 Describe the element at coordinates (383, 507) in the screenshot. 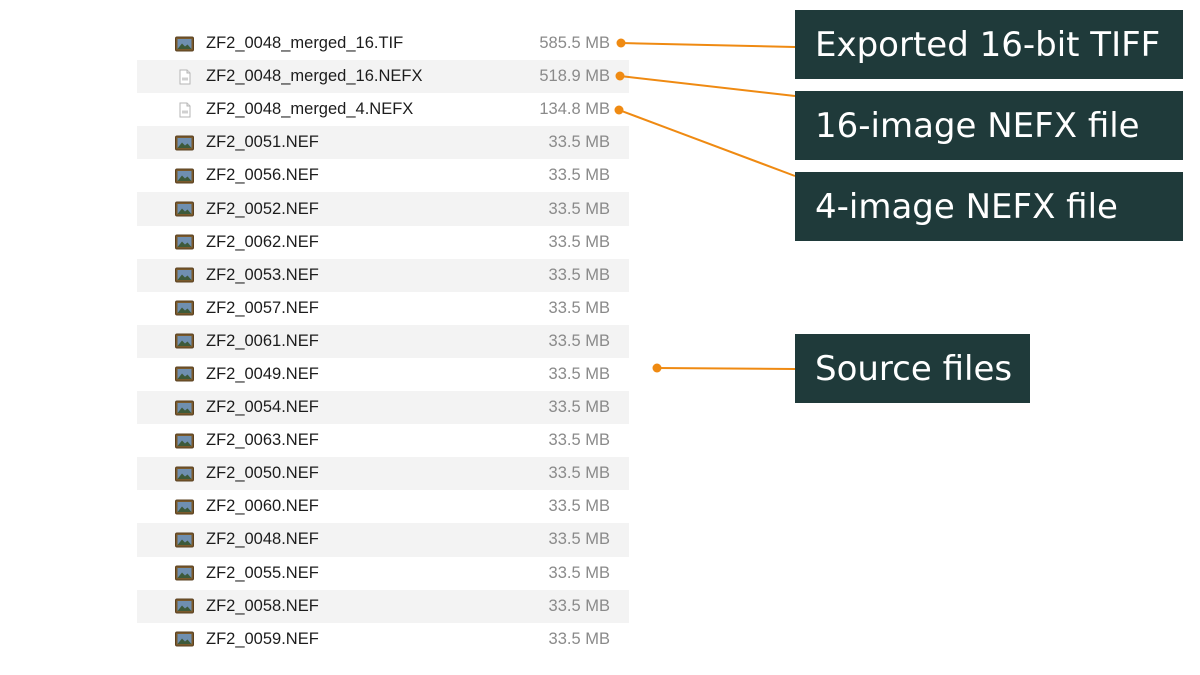

I see `file-row: ZF2_0060.NEF 33.5 MB` at that location.